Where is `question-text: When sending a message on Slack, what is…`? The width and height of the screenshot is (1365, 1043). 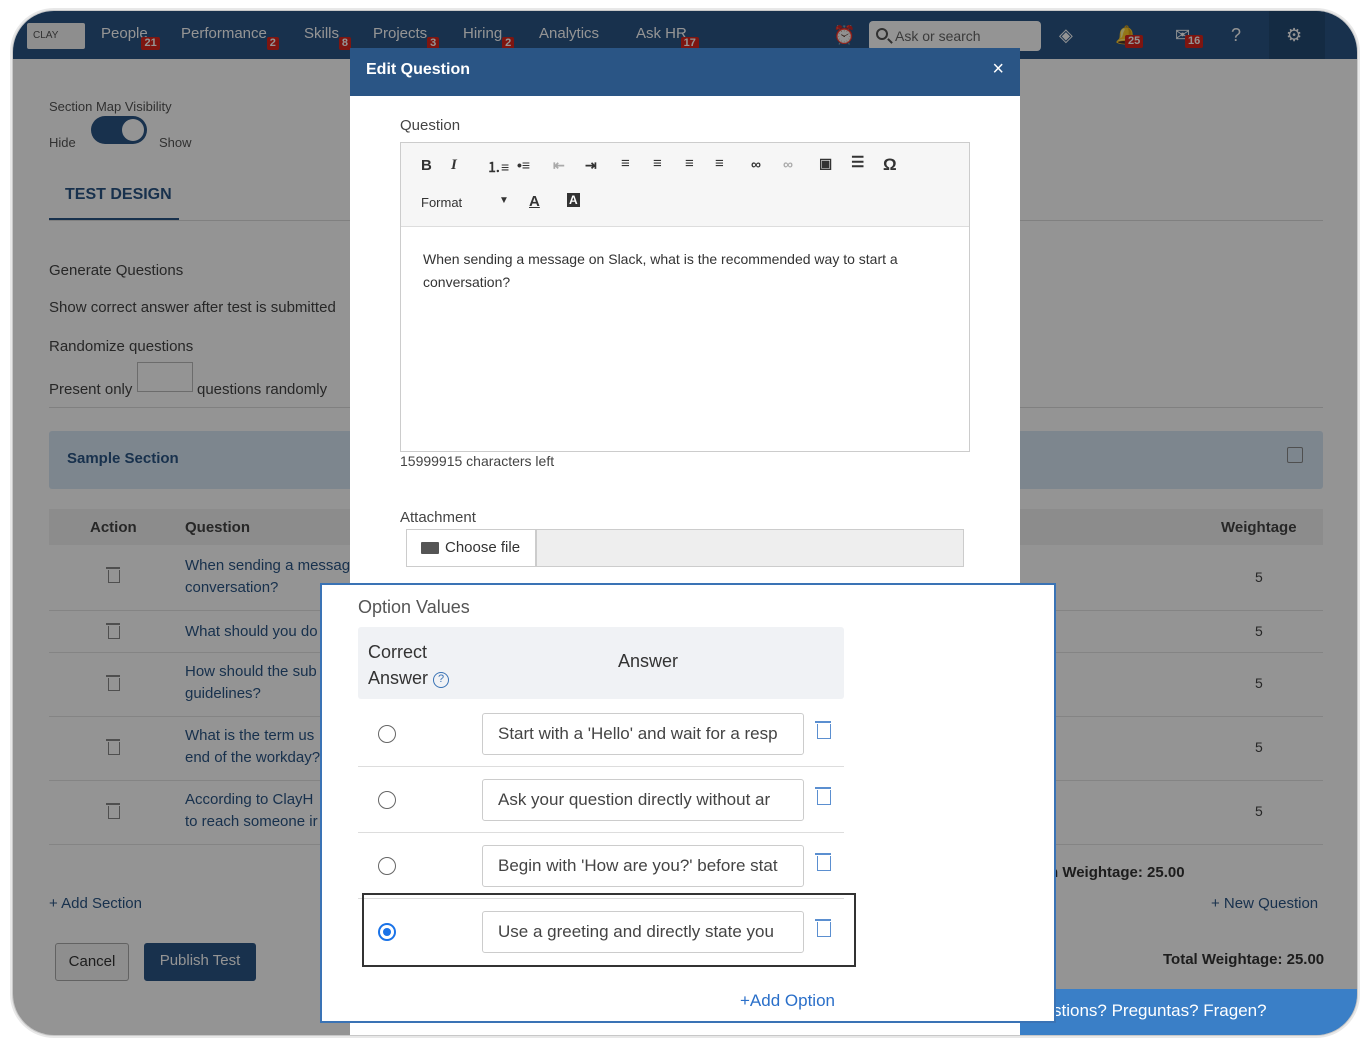
question-text: When sending a message on Slack, what is… is located at coordinates (683, 271).